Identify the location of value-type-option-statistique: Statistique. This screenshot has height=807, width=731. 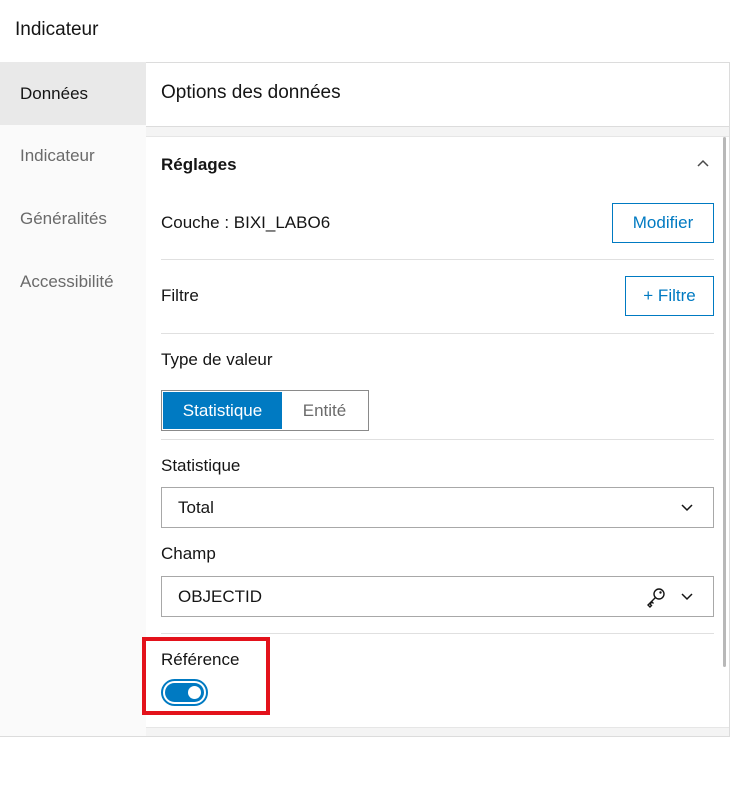
(222, 410).